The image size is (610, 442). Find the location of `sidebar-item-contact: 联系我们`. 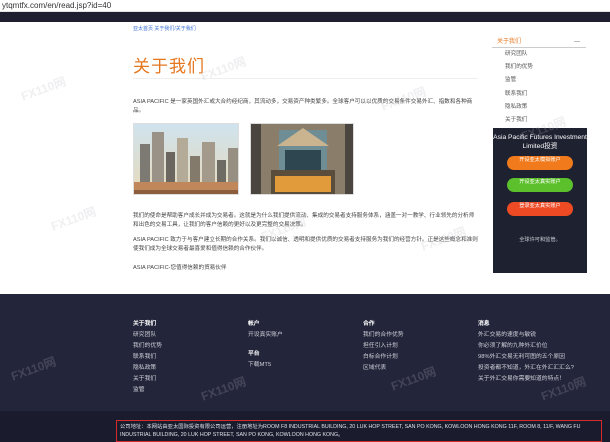

sidebar-item-contact: 联系我们 is located at coordinates (539, 94).